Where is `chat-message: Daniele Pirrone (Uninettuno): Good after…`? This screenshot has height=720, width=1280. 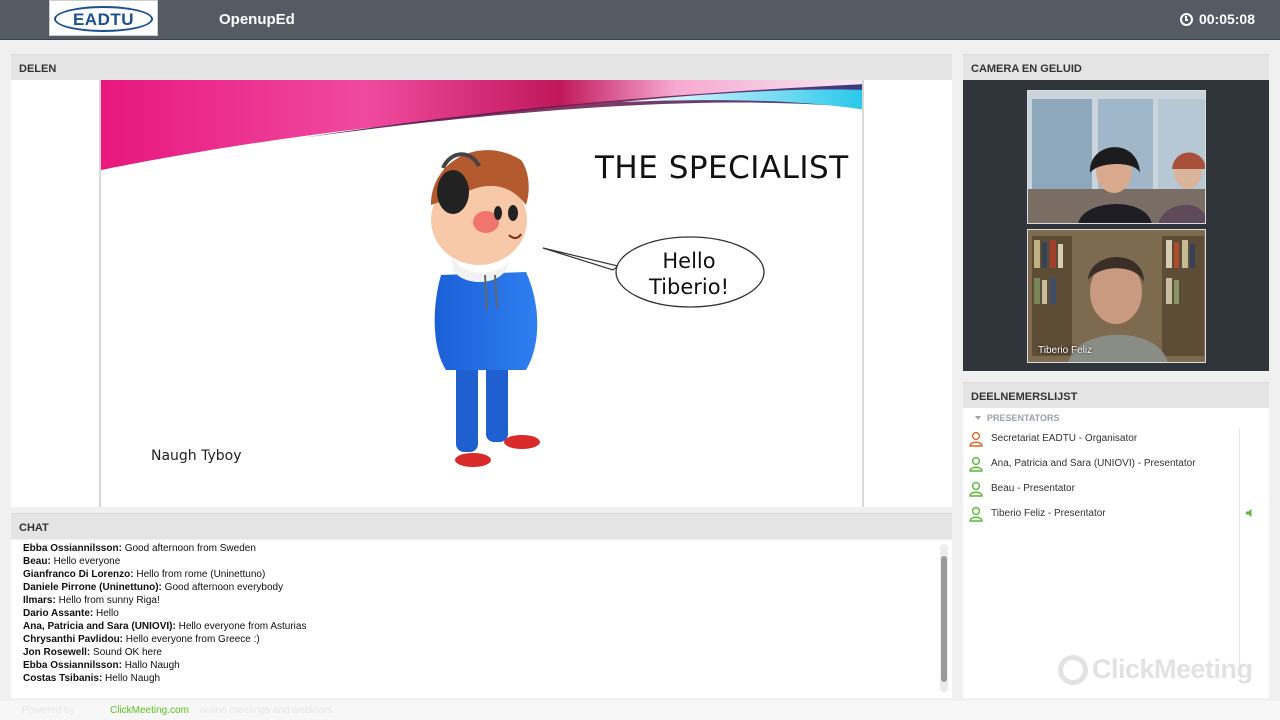 chat-message: Daniele Pirrone (Uninettuno): Good after… is located at coordinates (164, 587).